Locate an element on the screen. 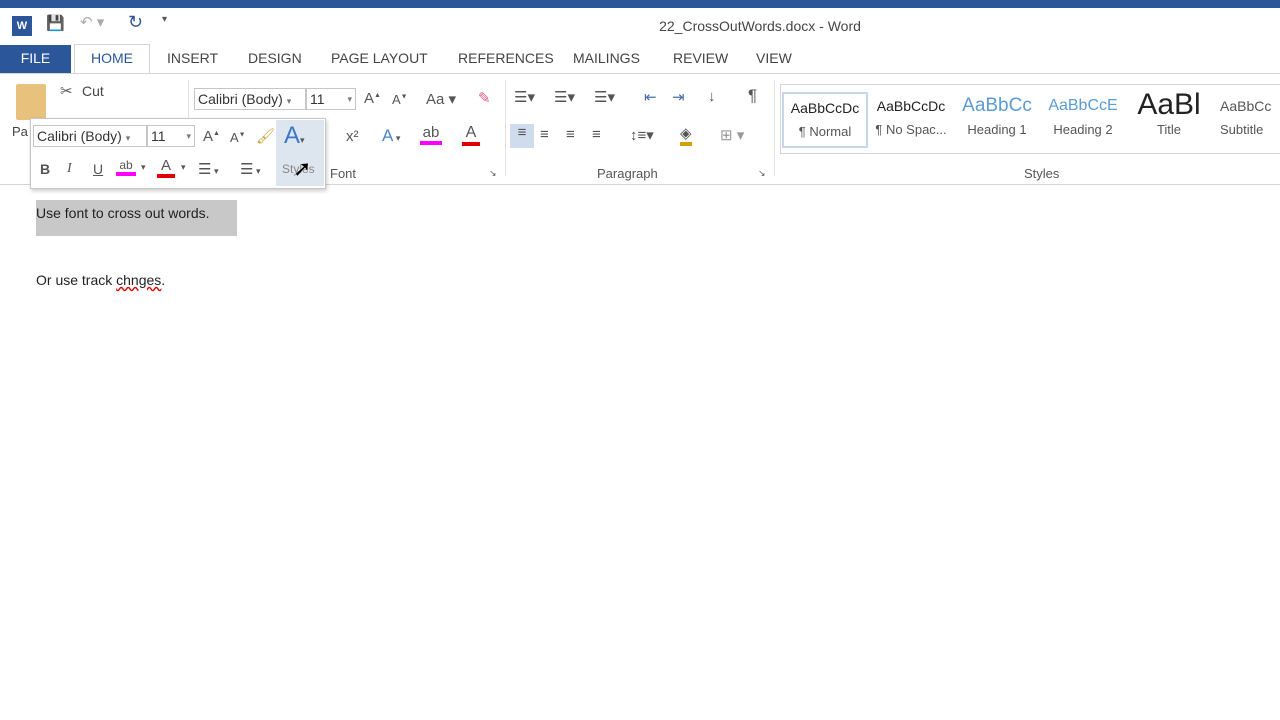  shading-icon: ◈ is located at coordinates (686, 135).